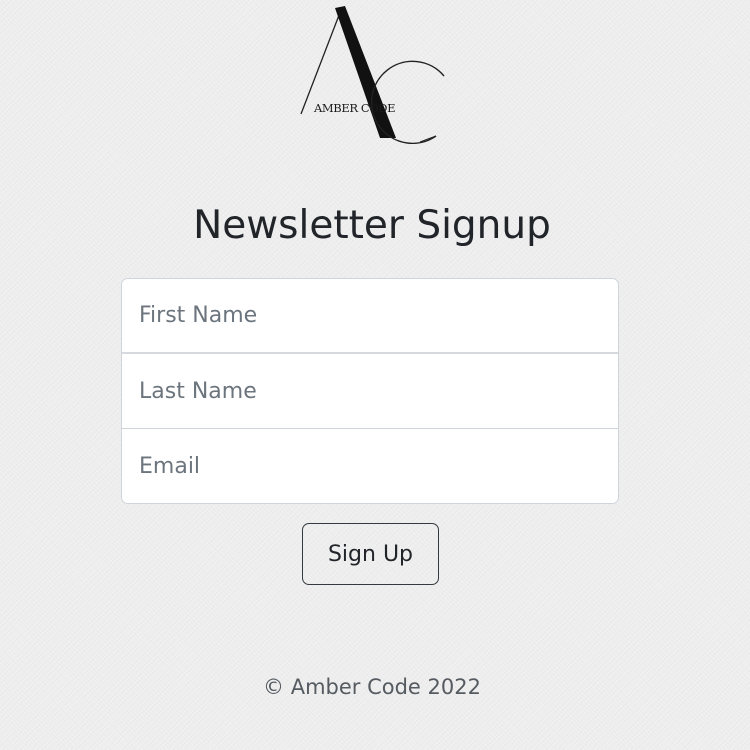  Describe the element at coordinates (372, 687) in the screenshot. I see `footer-copyright: © Amber Code 2022` at that location.